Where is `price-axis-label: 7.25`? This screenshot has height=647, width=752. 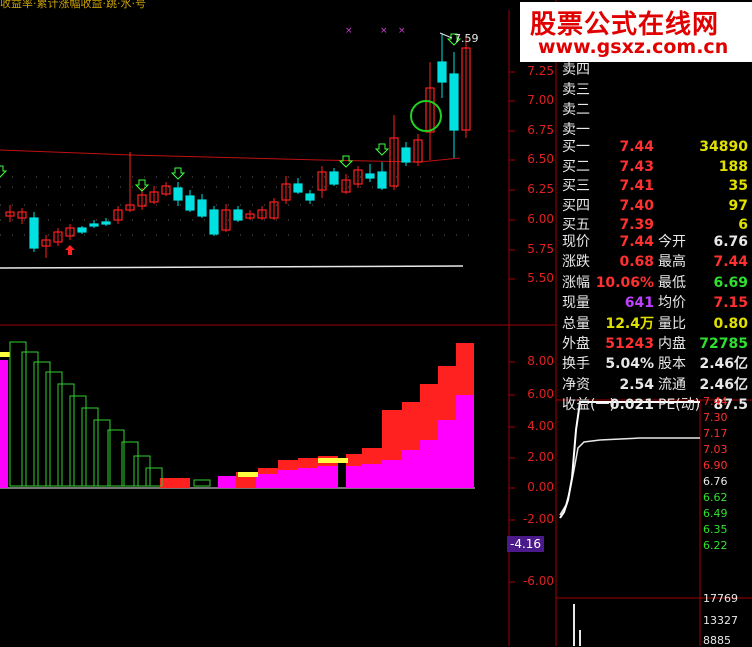
price-axis-label: 7.25 is located at coordinates (540, 71).